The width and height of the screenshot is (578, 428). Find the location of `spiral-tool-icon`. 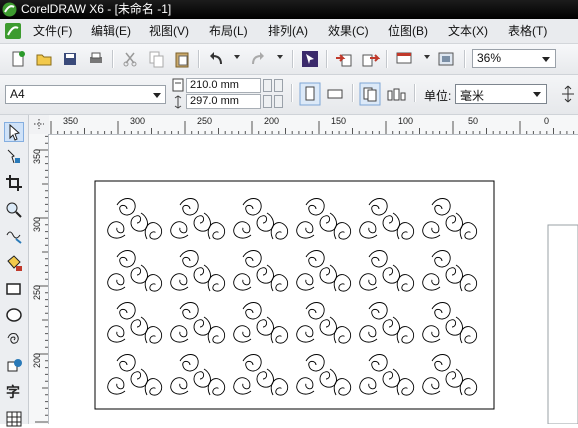

spiral-tool-icon is located at coordinates (14, 340).